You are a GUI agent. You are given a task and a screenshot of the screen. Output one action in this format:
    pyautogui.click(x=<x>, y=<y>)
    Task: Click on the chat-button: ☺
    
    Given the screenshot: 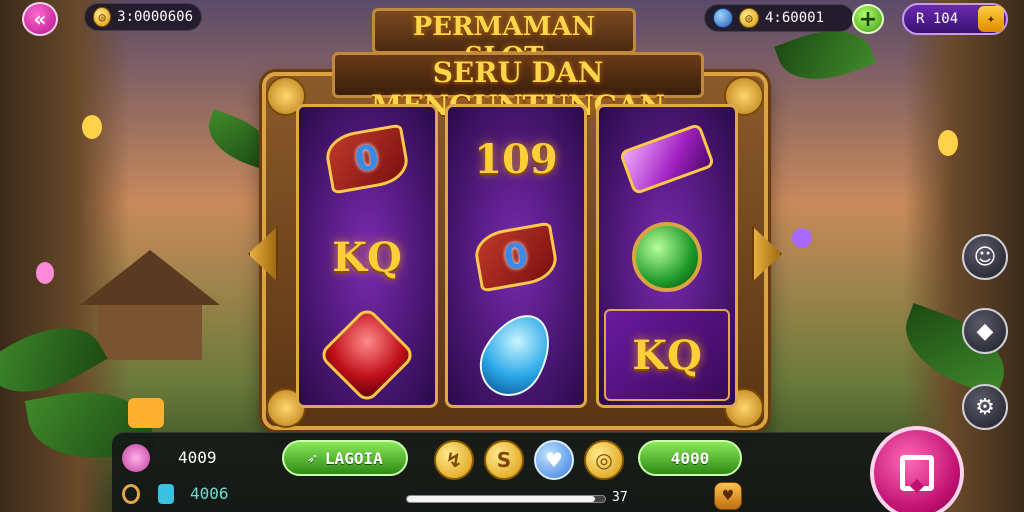 What is the action you would take?
    pyautogui.click(x=985, y=257)
    